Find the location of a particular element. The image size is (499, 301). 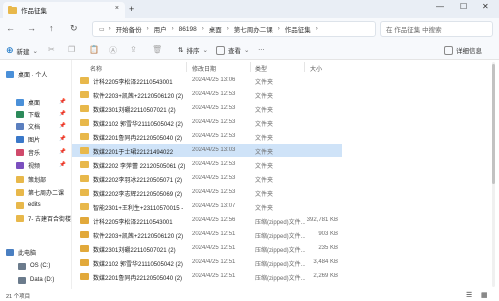

column-type: 类型 is located at coordinates (261, 68).